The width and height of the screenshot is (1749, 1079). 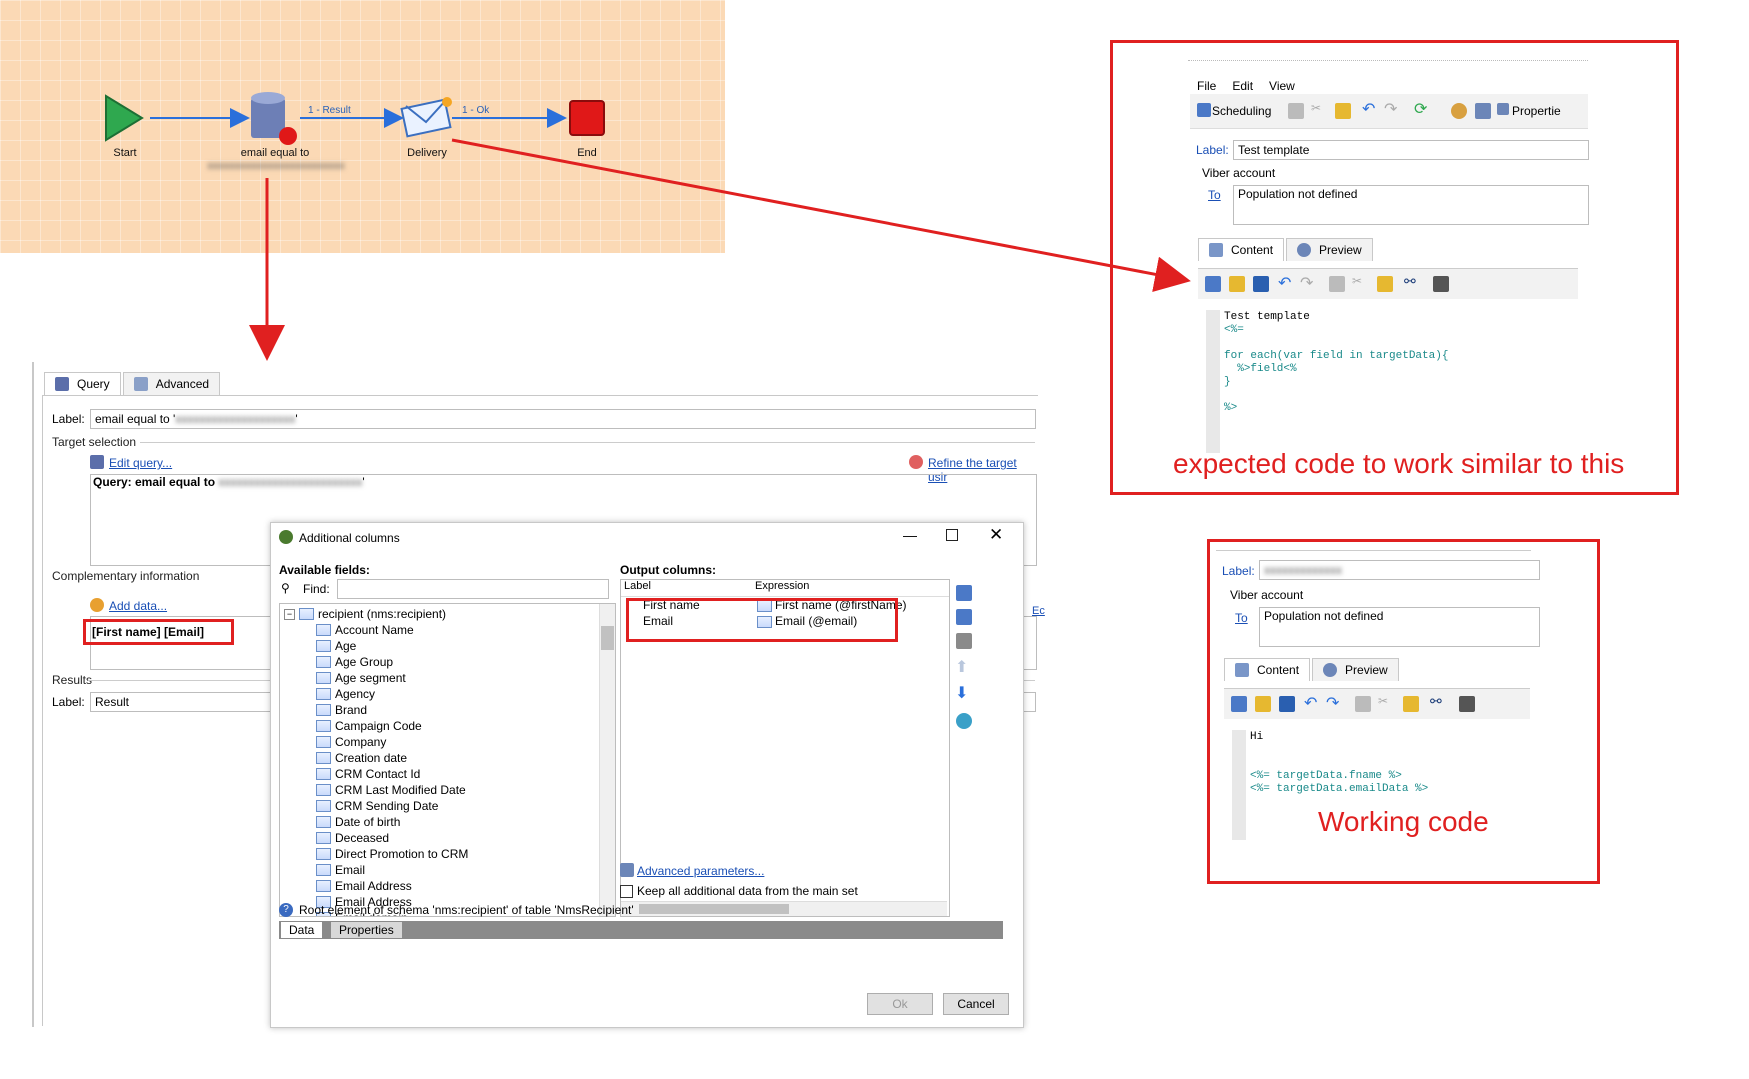 I want to click on node-label-end: End, so click(x=587, y=153).